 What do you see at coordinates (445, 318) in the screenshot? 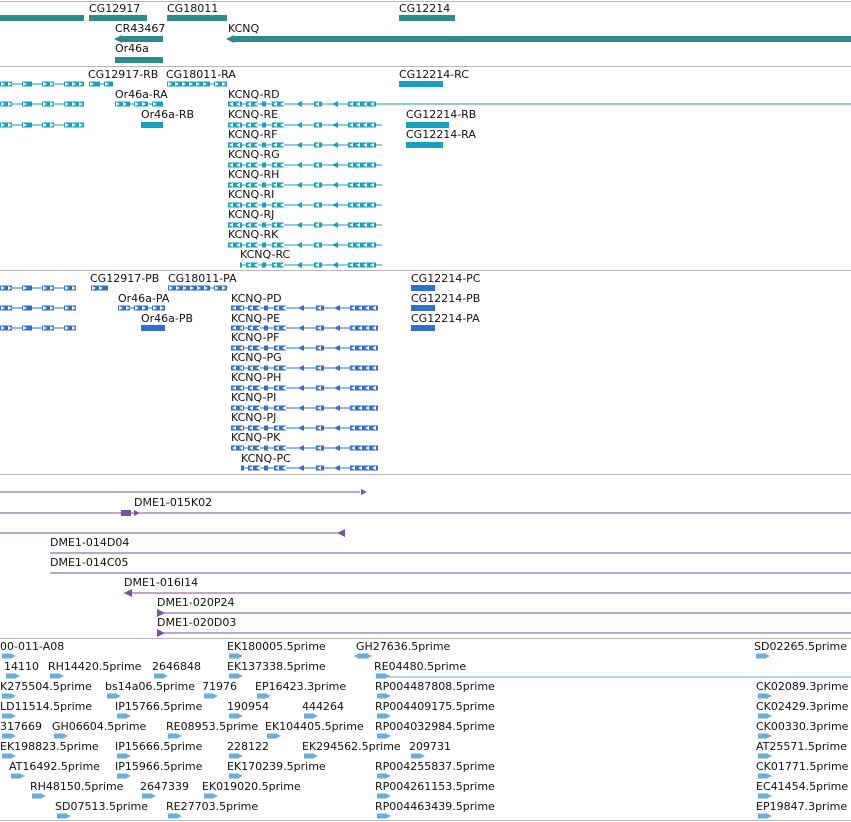
I see `protein-label: CG12214-PA` at bounding box center [445, 318].